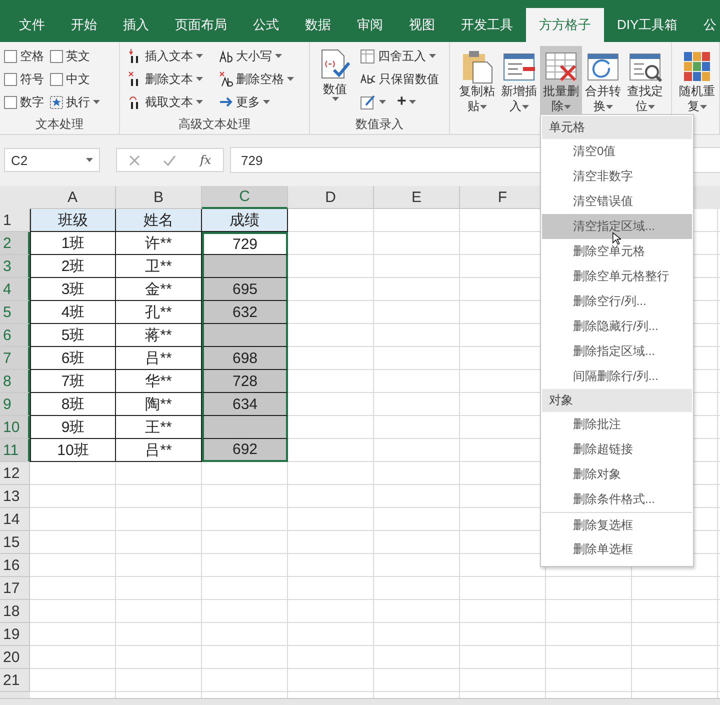 Image resolution: width=720 pixels, height=705 pixels. I want to click on ribbon-button: 批量删除, so click(561, 80).